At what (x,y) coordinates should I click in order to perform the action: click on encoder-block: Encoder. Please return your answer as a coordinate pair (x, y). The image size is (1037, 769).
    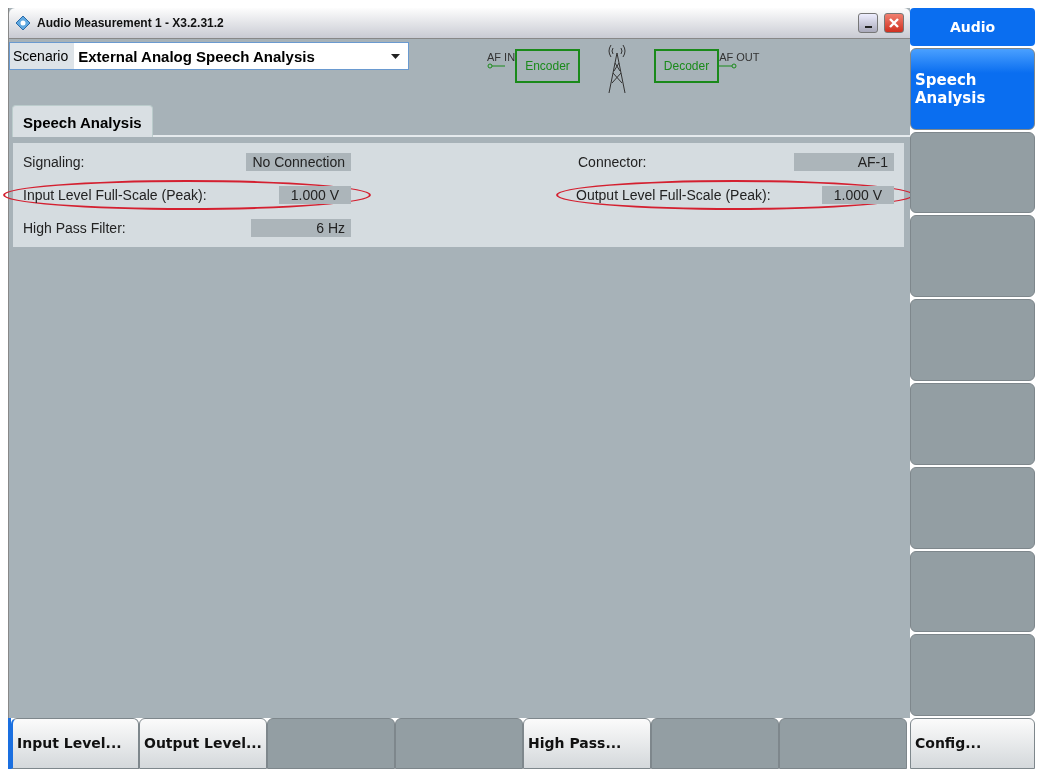
    Looking at the image, I should click on (547, 66).